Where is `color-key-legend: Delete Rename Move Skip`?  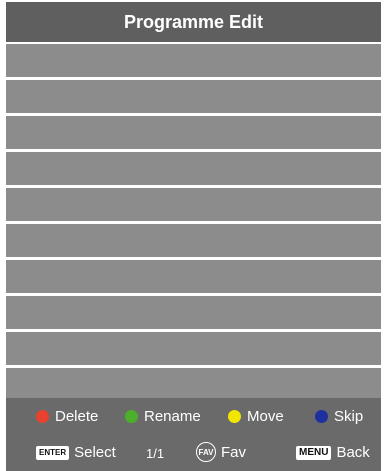
color-key-legend: Delete Rename Move Skip is located at coordinates (193, 417).